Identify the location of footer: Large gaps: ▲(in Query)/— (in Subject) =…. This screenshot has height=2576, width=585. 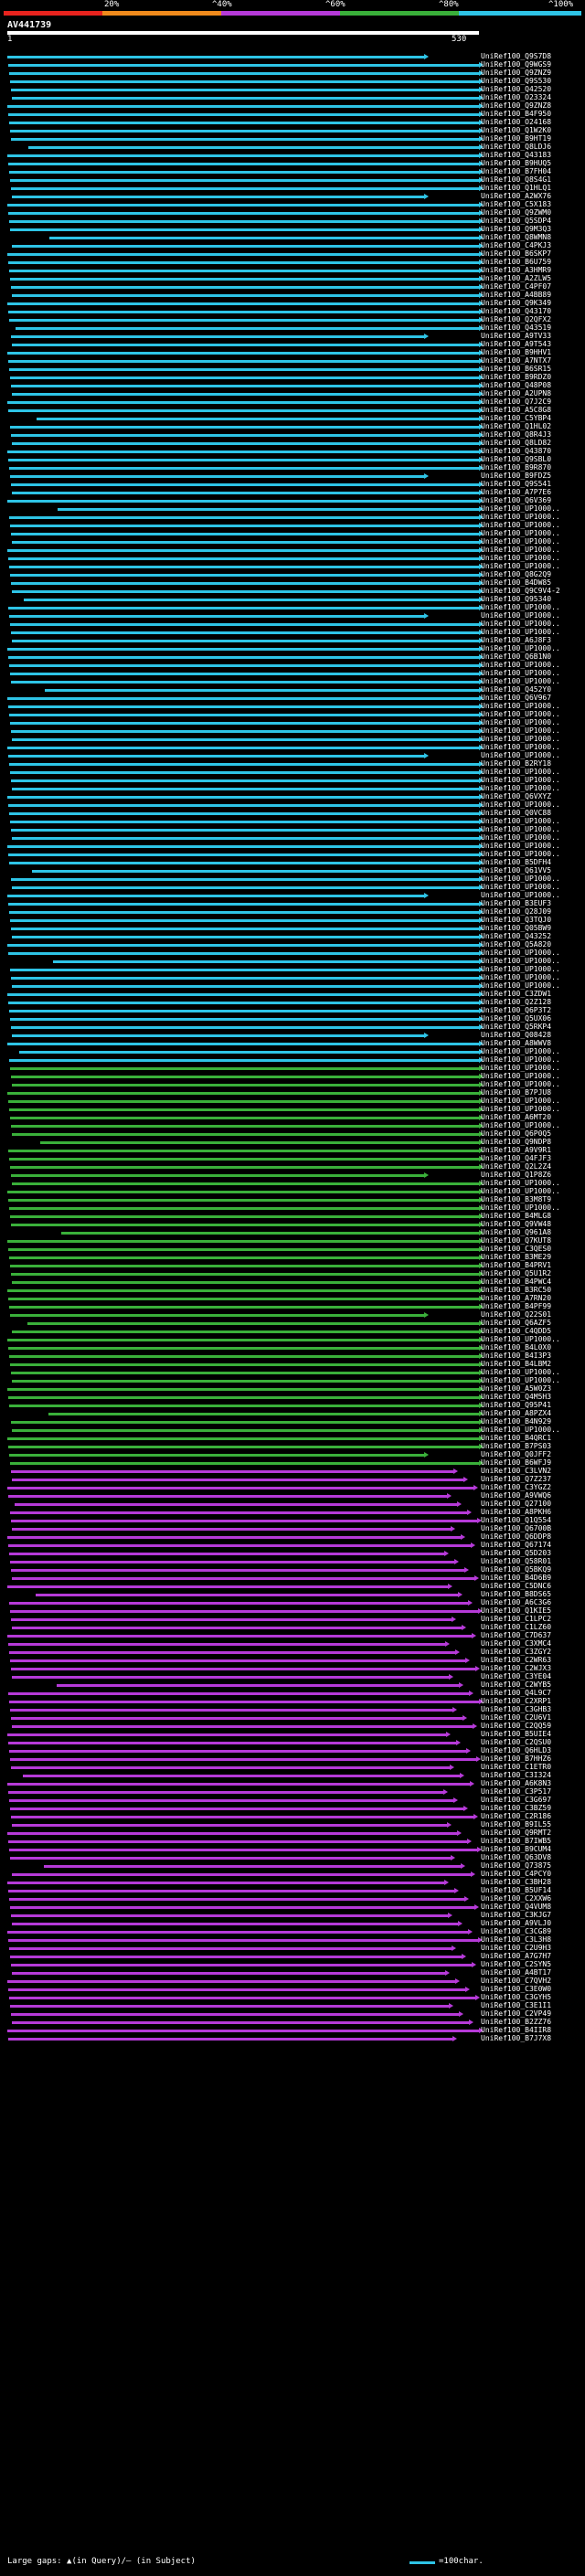
(290, 2563).